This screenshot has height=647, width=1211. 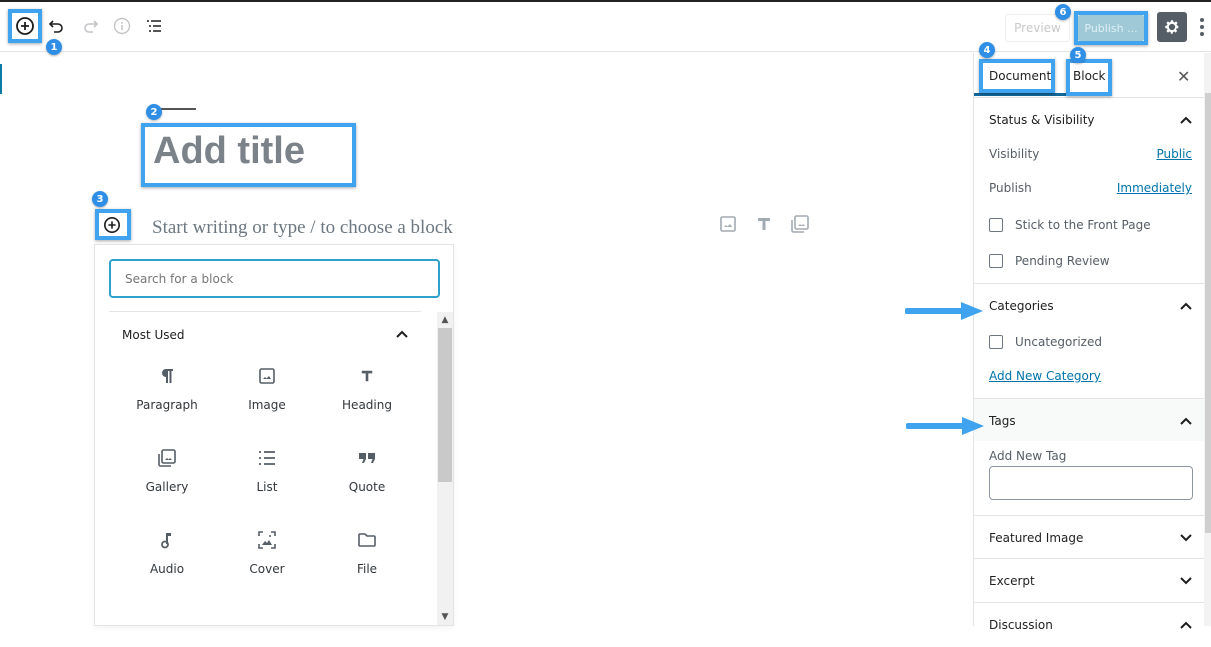 I want to click on pending-review-checkbox, so click(x=996, y=261).